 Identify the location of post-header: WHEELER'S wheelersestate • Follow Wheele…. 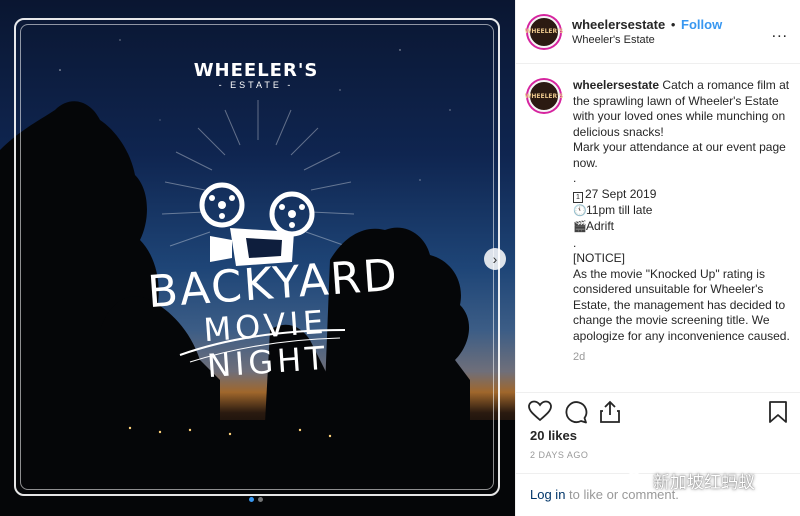
(658, 32).